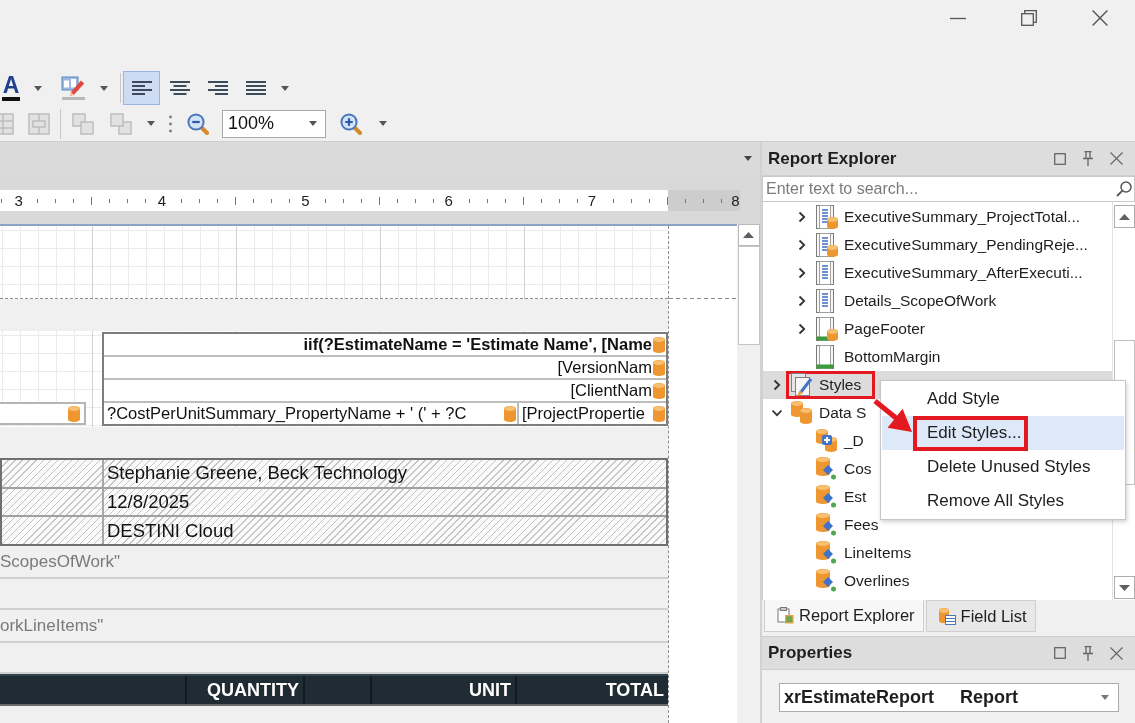 The height and width of the screenshot is (723, 1135). I want to click on tree-item: Details_ScopeOfWork, so click(899, 301).